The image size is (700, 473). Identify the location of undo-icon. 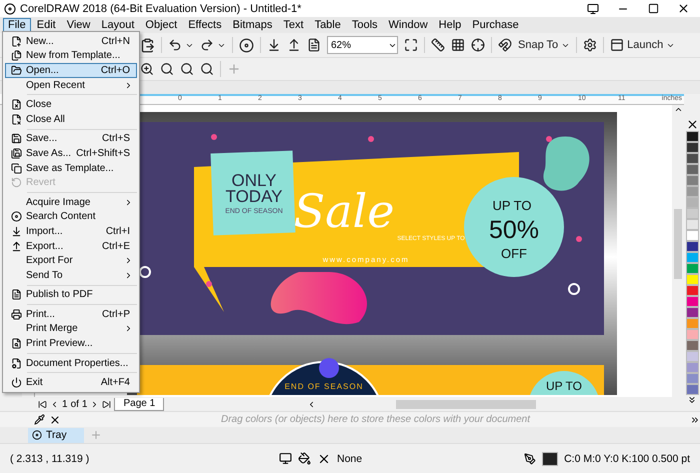
(175, 45).